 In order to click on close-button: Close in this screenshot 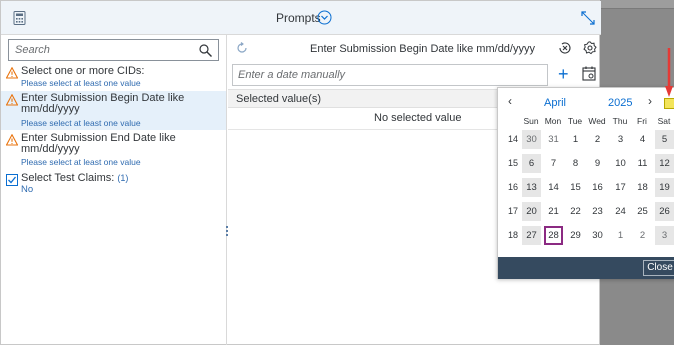, I will do `click(658, 268)`.